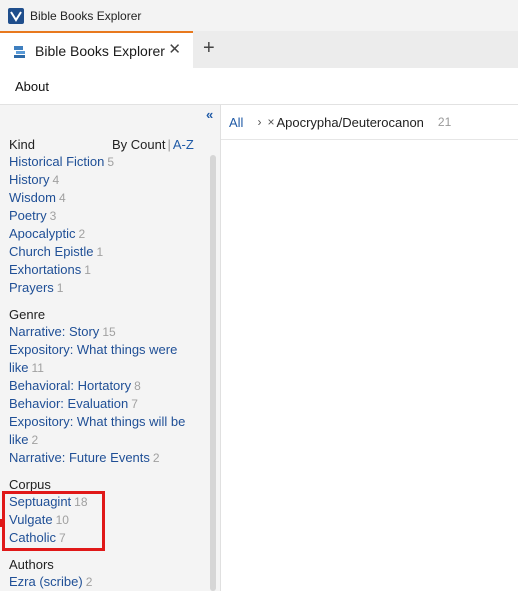  Describe the element at coordinates (104, 538) in the screenshot. I see `facet-item: Catholic 7` at that location.